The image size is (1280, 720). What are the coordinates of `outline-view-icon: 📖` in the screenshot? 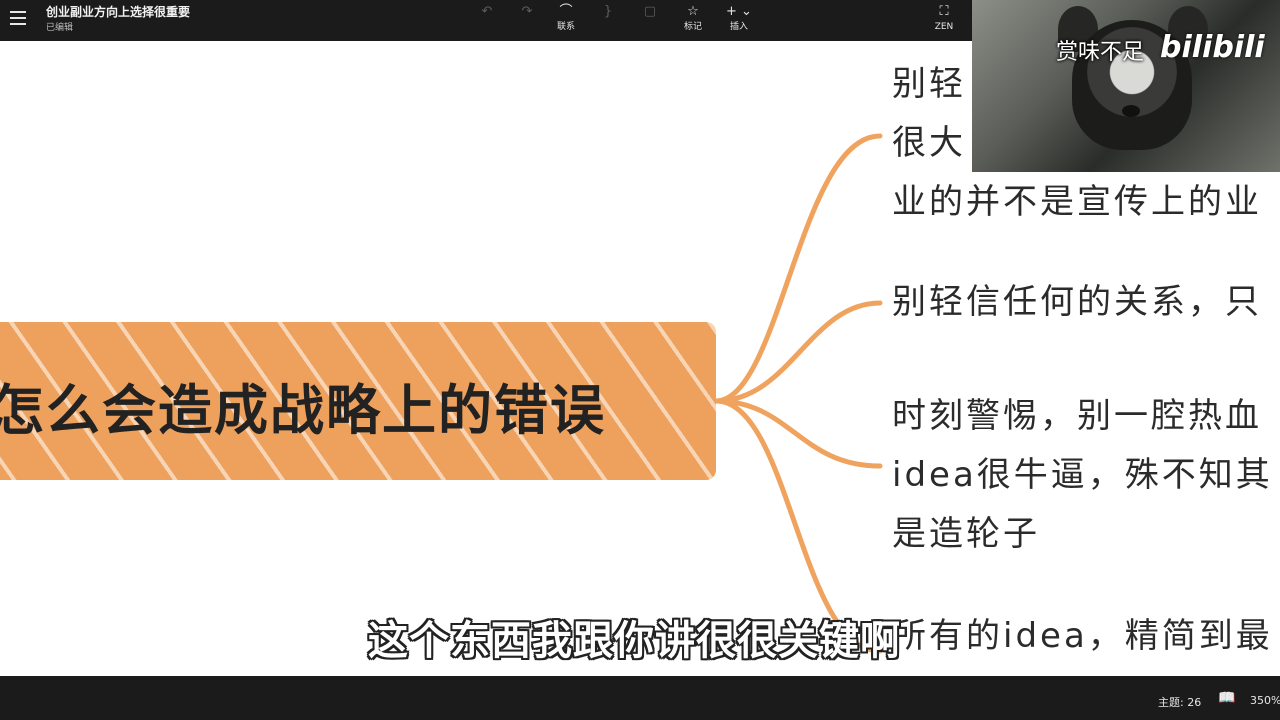 It's located at (1226, 698).